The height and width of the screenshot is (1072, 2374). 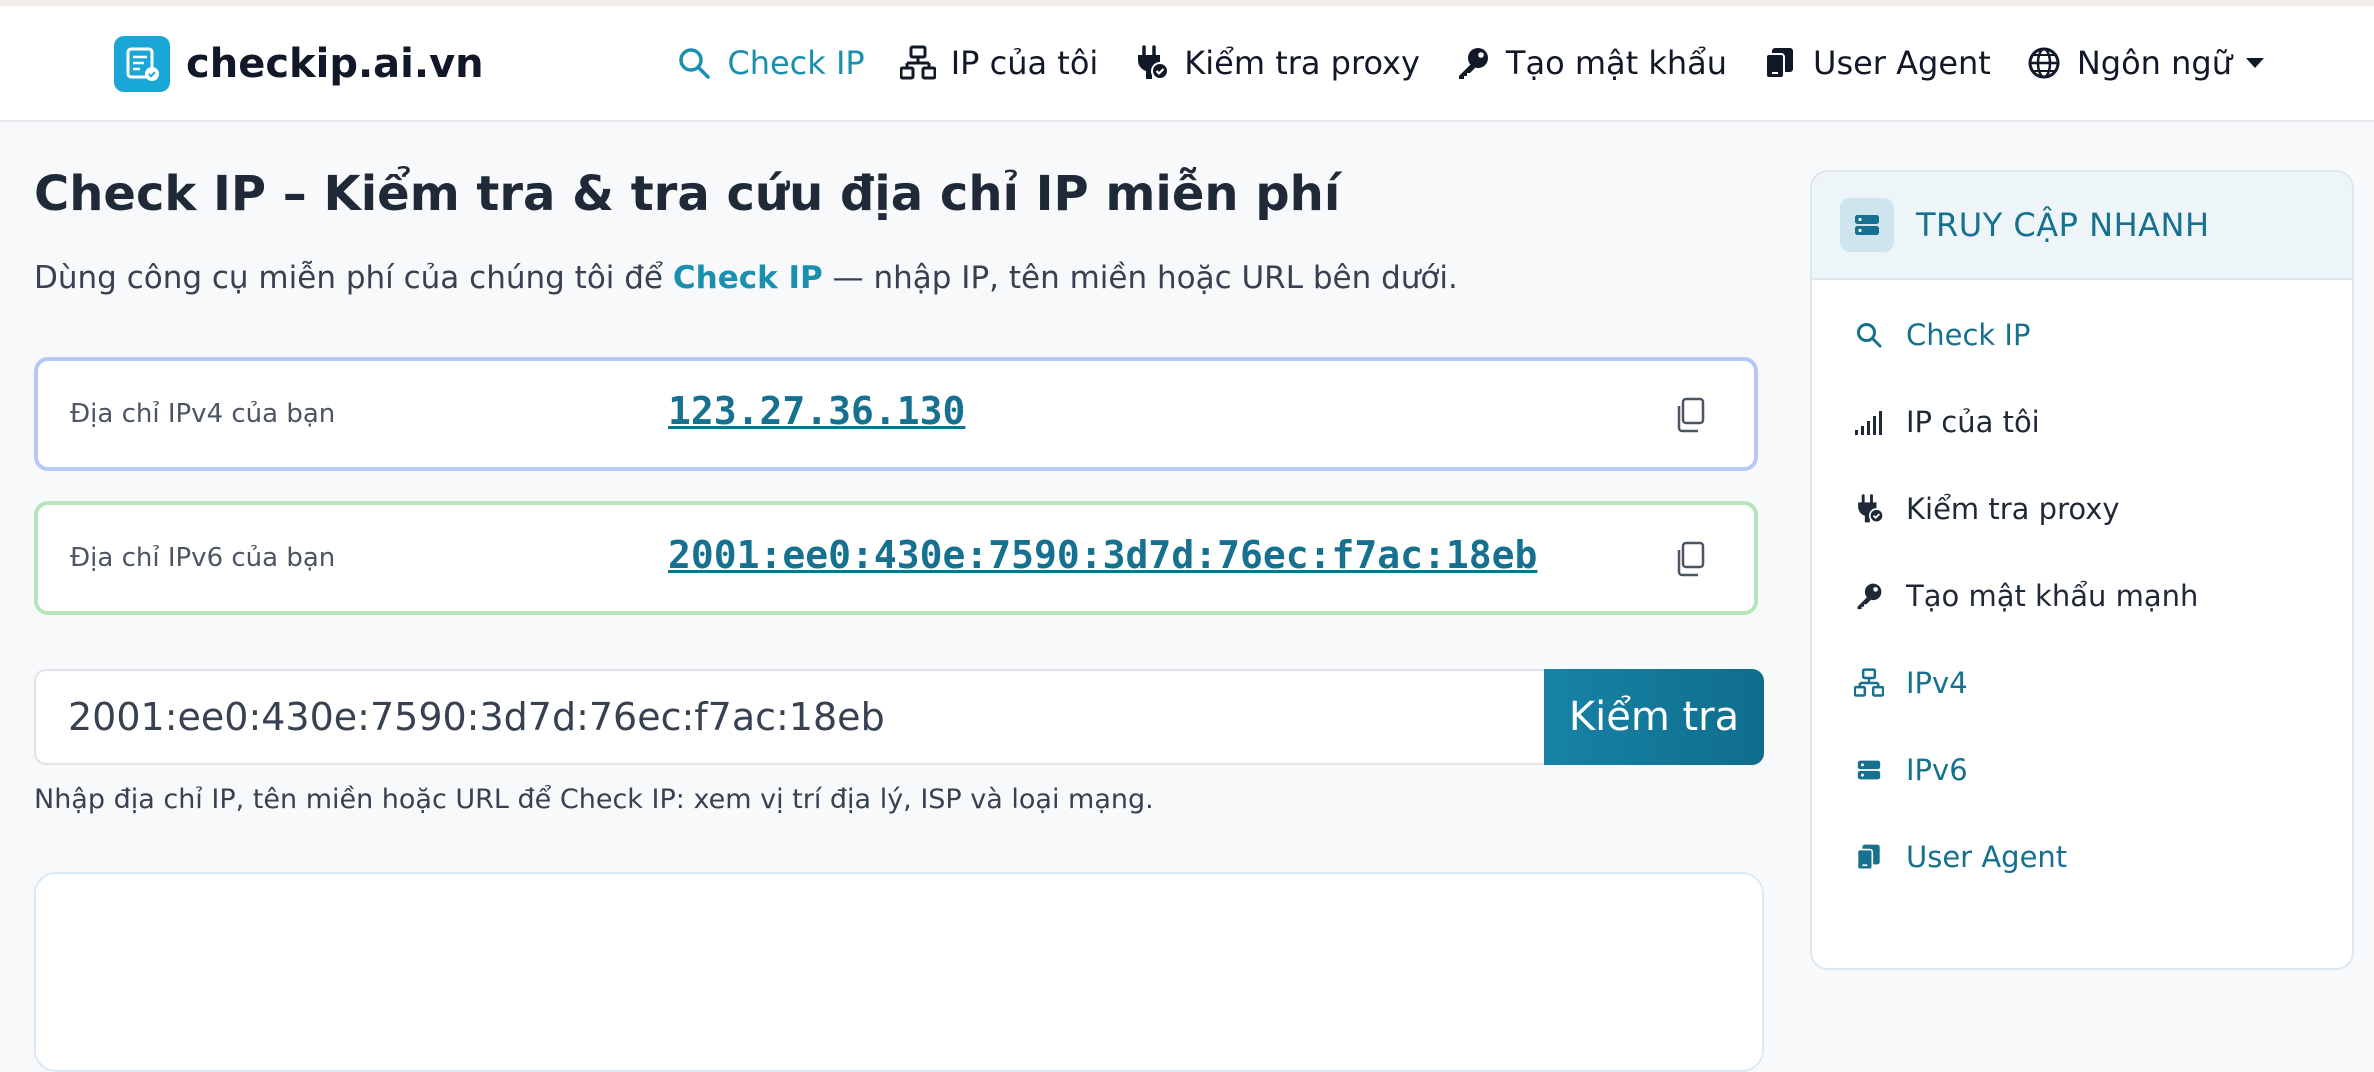 What do you see at coordinates (2044, 63) in the screenshot?
I see `globe-icon` at bounding box center [2044, 63].